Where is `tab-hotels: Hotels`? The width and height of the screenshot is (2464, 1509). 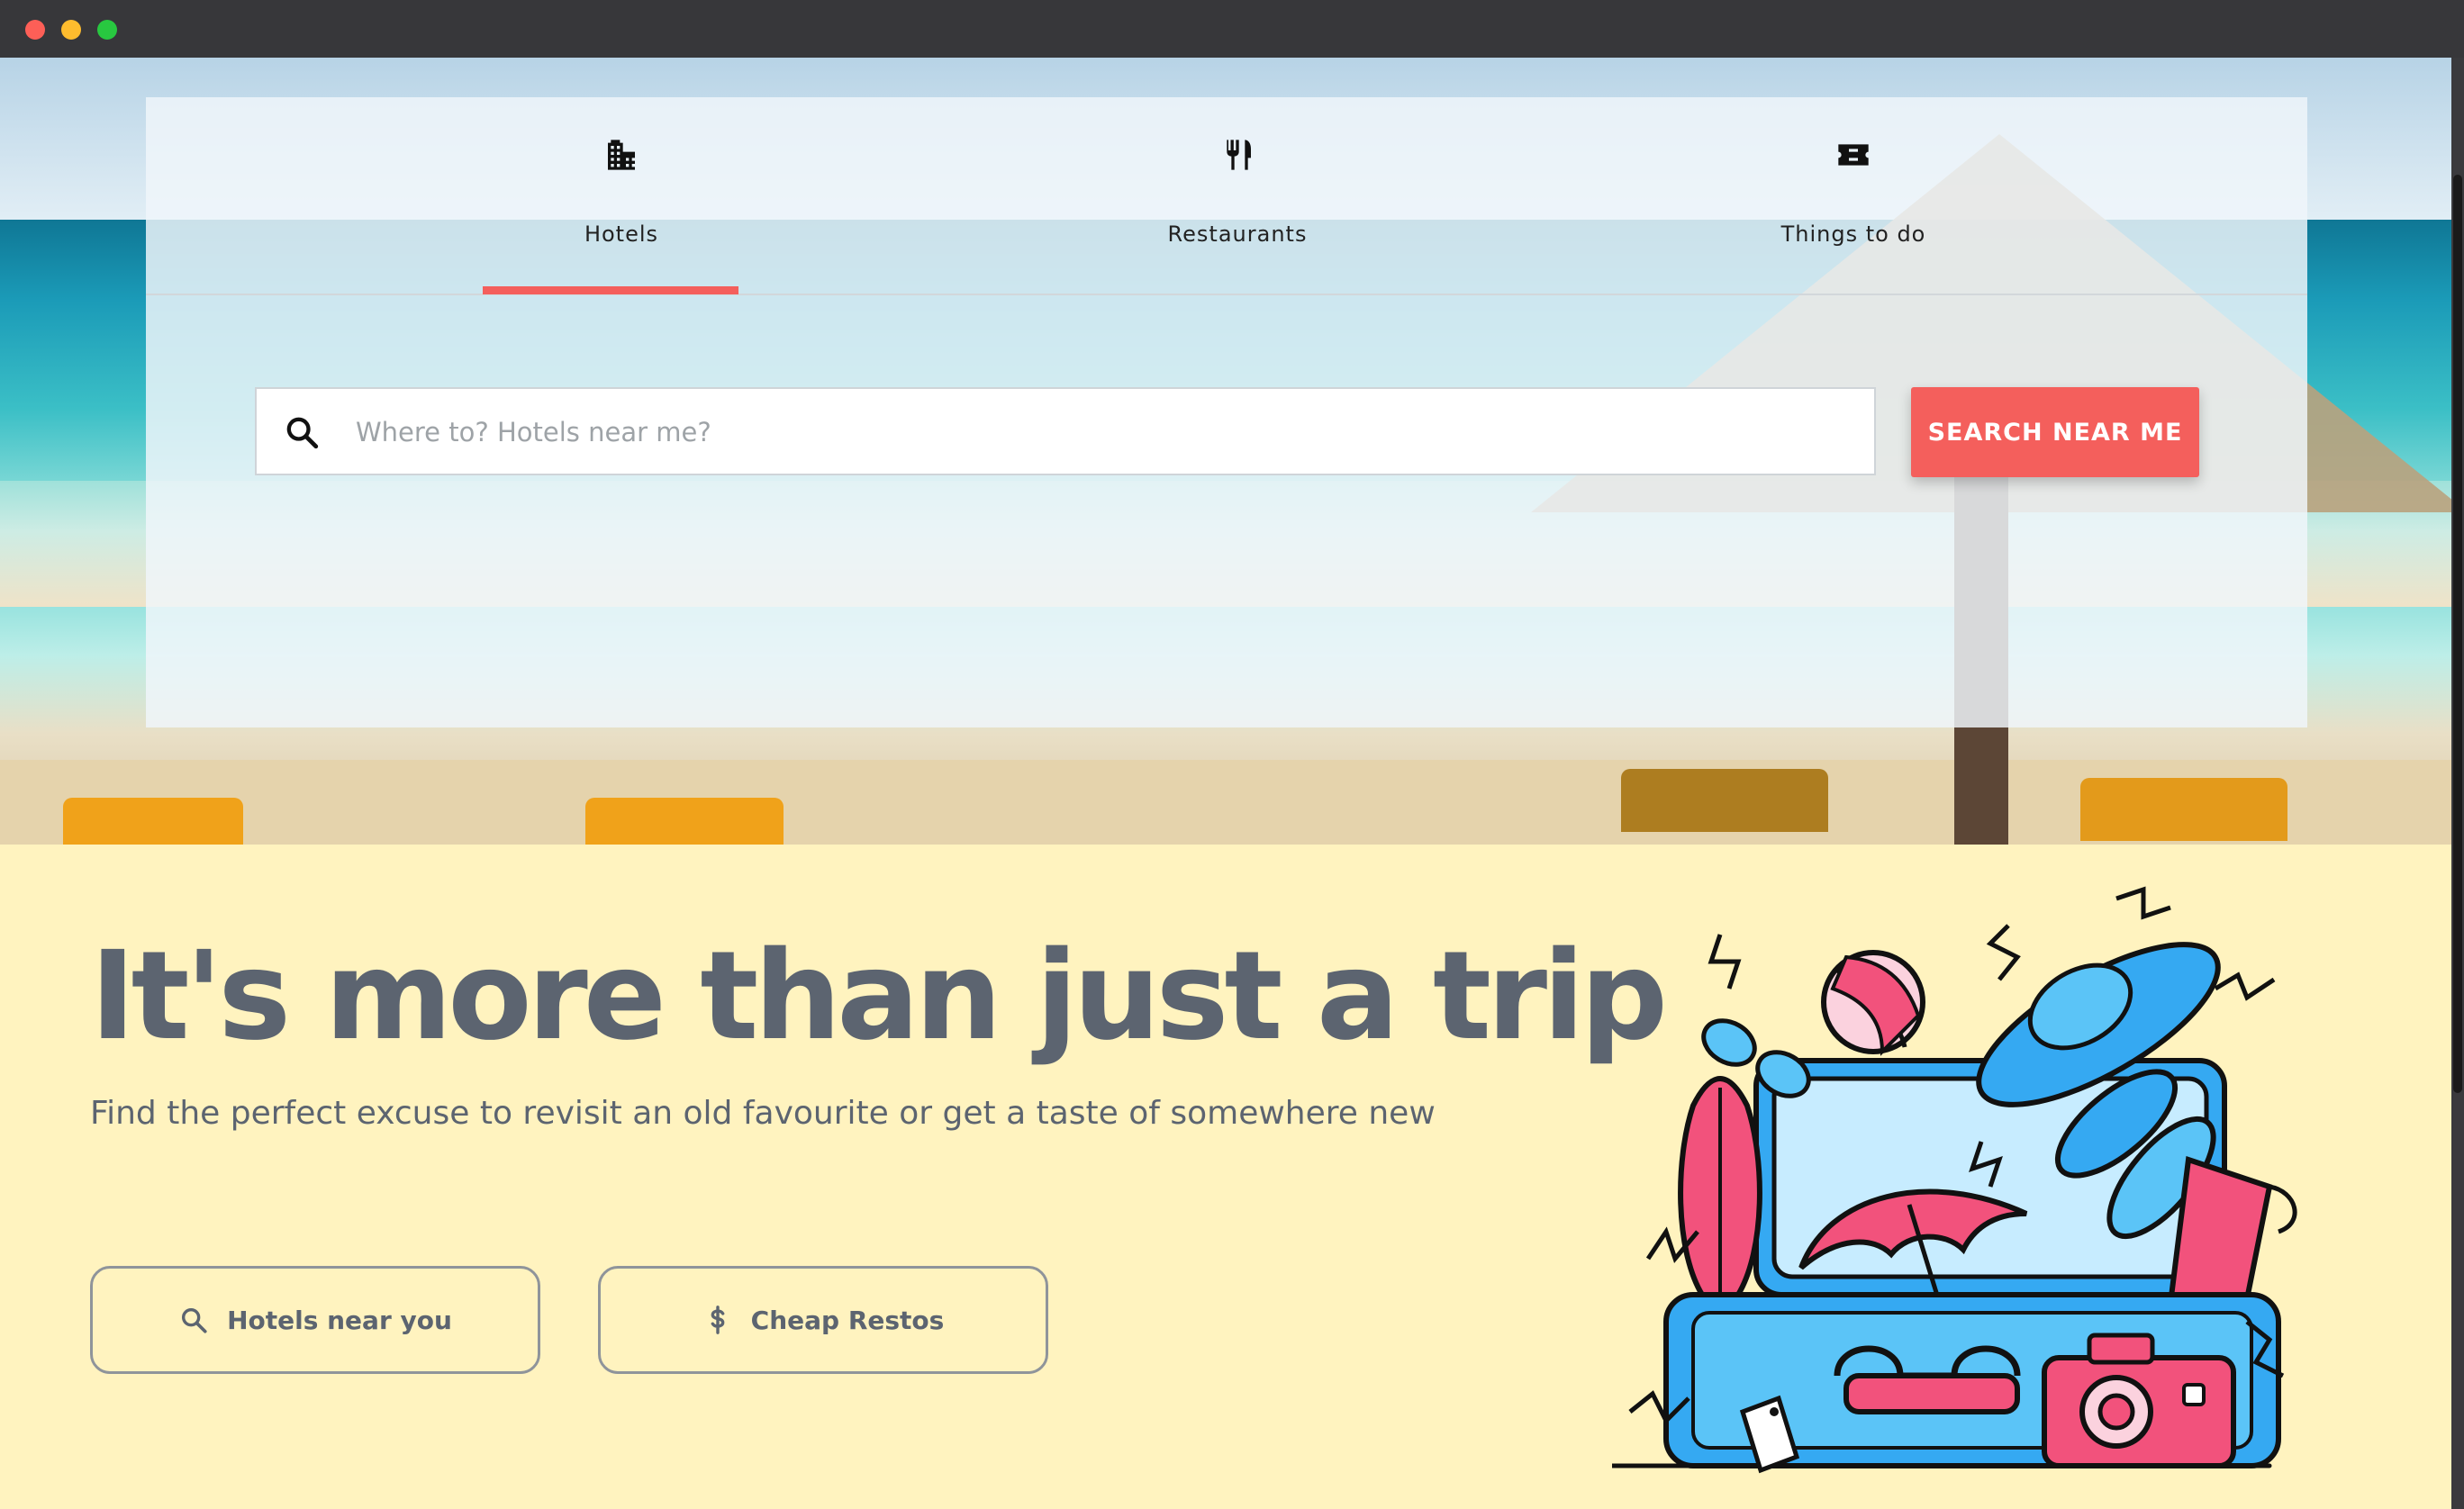 tab-hotels: Hotels is located at coordinates (621, 196).